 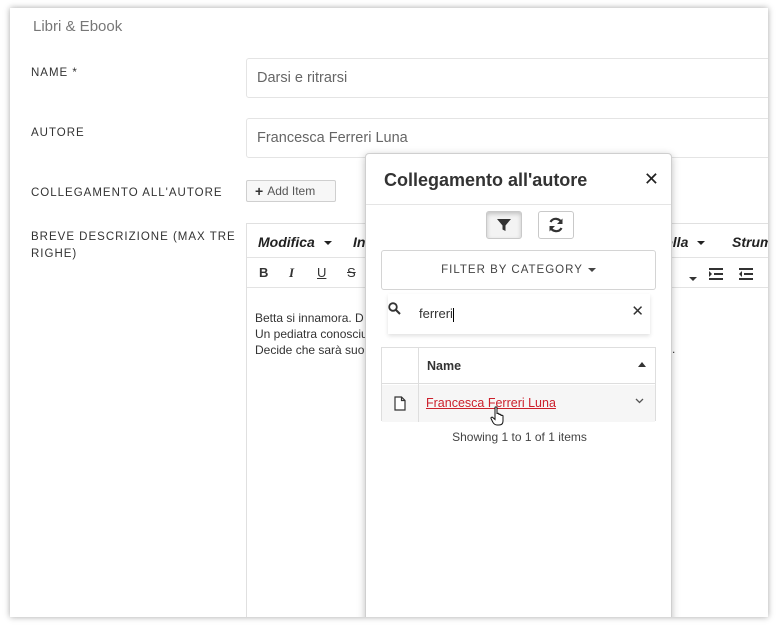 I want to click on filter-label: FILTER BY CATEGORY, so click(x=512, y=270).